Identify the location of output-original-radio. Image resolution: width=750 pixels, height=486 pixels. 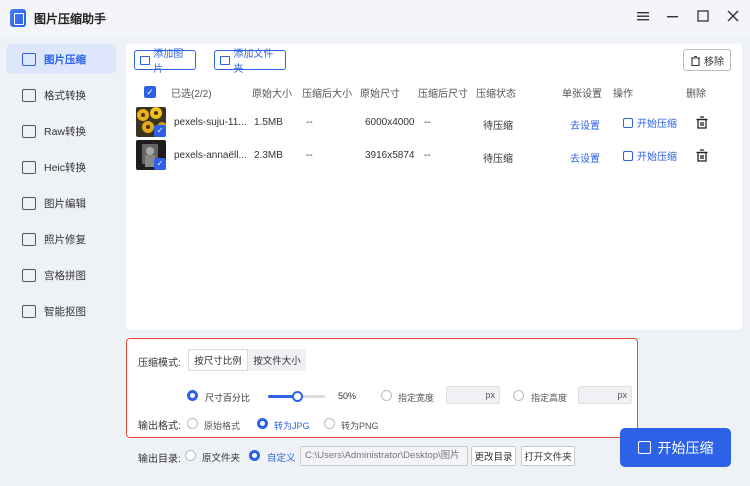
(190, 455).